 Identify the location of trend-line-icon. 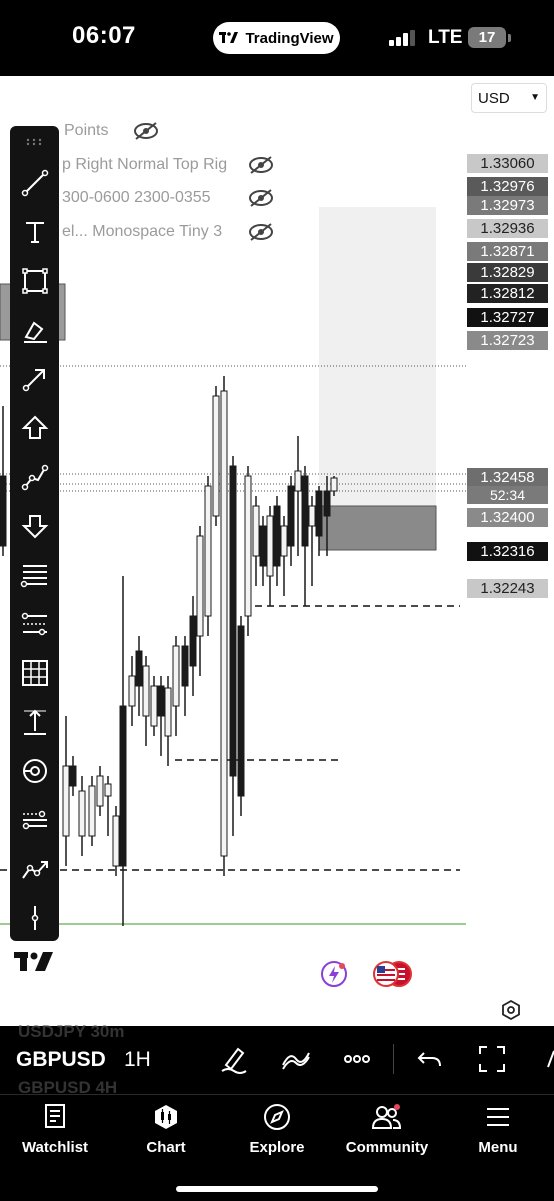
(34, 183).